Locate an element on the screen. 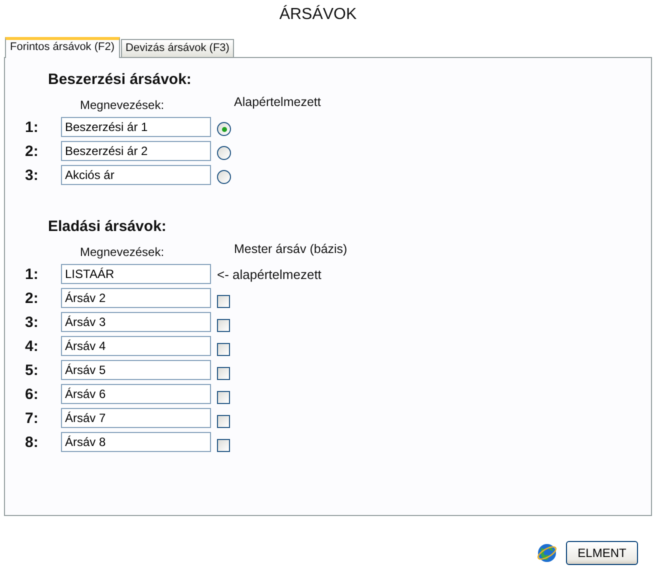 Image resolution: width=656 pixels, height=571 pixels. row-number: 6: is located at coordinates (32, 394).